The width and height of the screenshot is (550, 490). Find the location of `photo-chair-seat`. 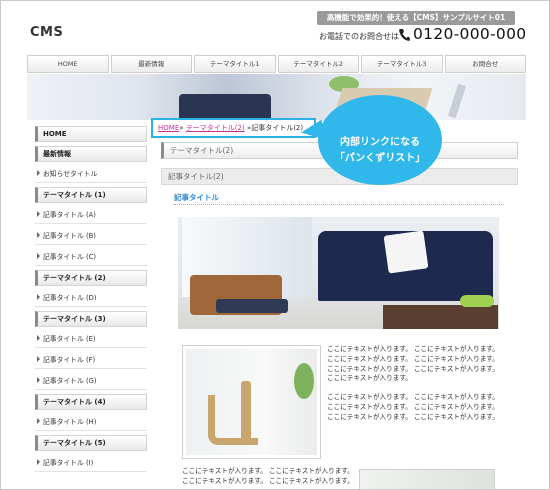

photo-chair-seat is located at coordinates (252, 306).